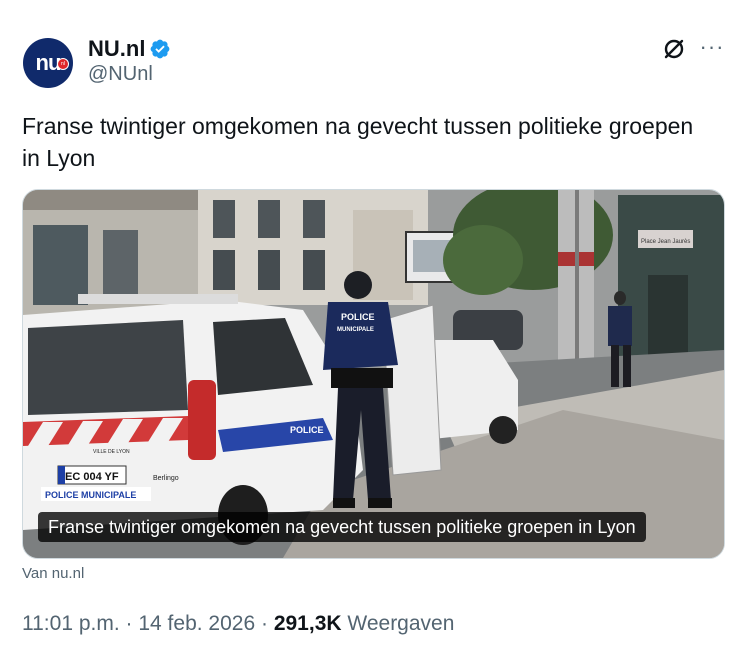 The width and height of the screenshot is (747, 660). What do you see at coordinates (196, 623) in the screenshot?
I see `tweet-date: 14 feb. 2026` at bounding box center [196, 623].